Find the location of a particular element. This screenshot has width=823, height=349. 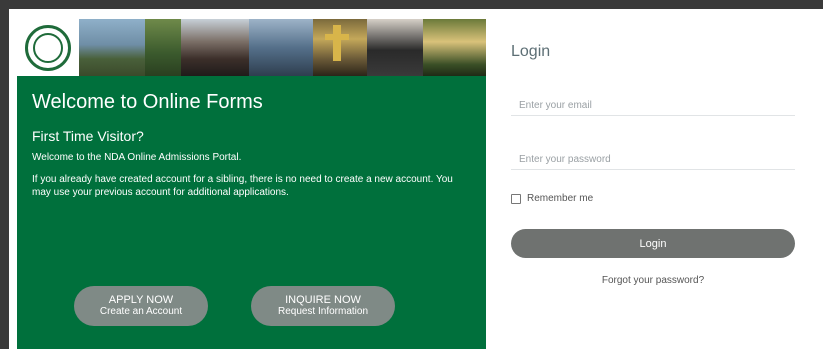

seal-icon is located at coordinates (48, 47).